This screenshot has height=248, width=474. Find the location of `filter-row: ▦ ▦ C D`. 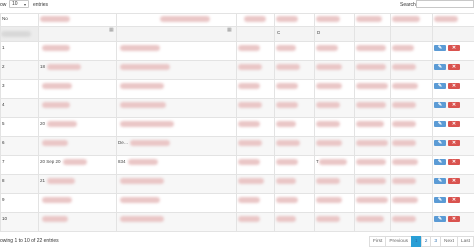

filter-row: ▦ ▦ C D is located at coordinates (237, 34).